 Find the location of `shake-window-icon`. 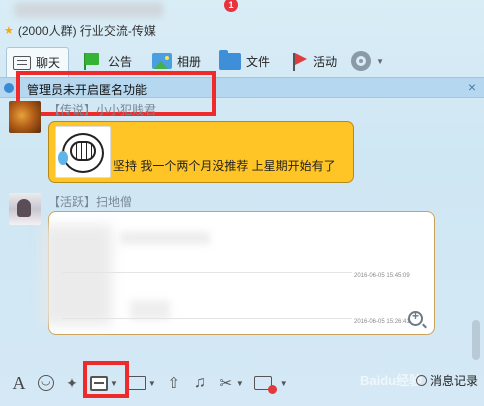

shake-window-icon is located at coordinates (265, 385).